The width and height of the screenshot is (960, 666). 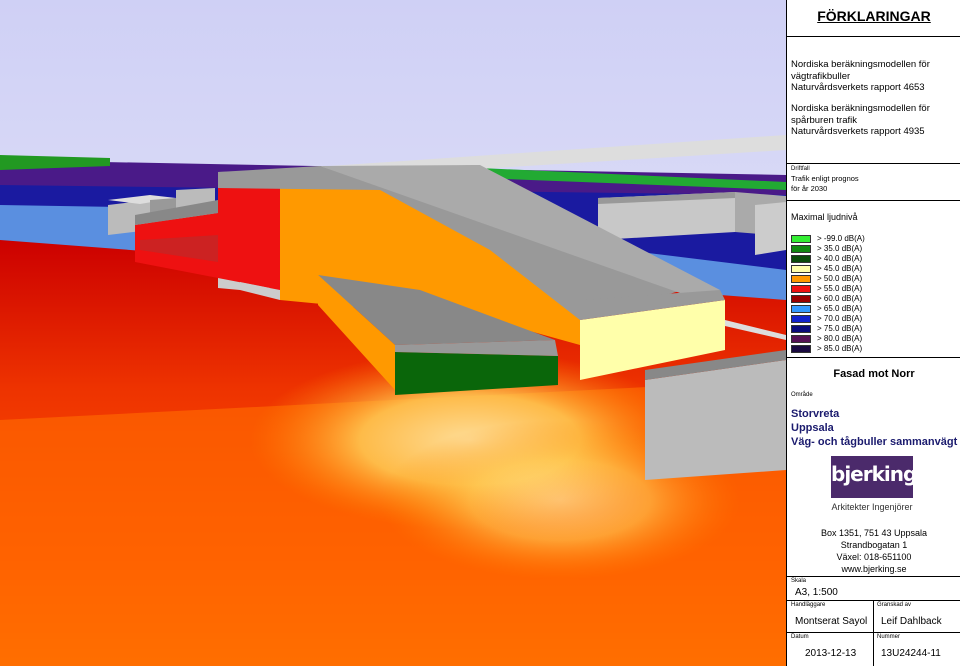 What do you see at coordinates (840, 308) in the screenshot?
I see `legend-label: > 65.0 dB(A)` at bounding box center [840, 308].